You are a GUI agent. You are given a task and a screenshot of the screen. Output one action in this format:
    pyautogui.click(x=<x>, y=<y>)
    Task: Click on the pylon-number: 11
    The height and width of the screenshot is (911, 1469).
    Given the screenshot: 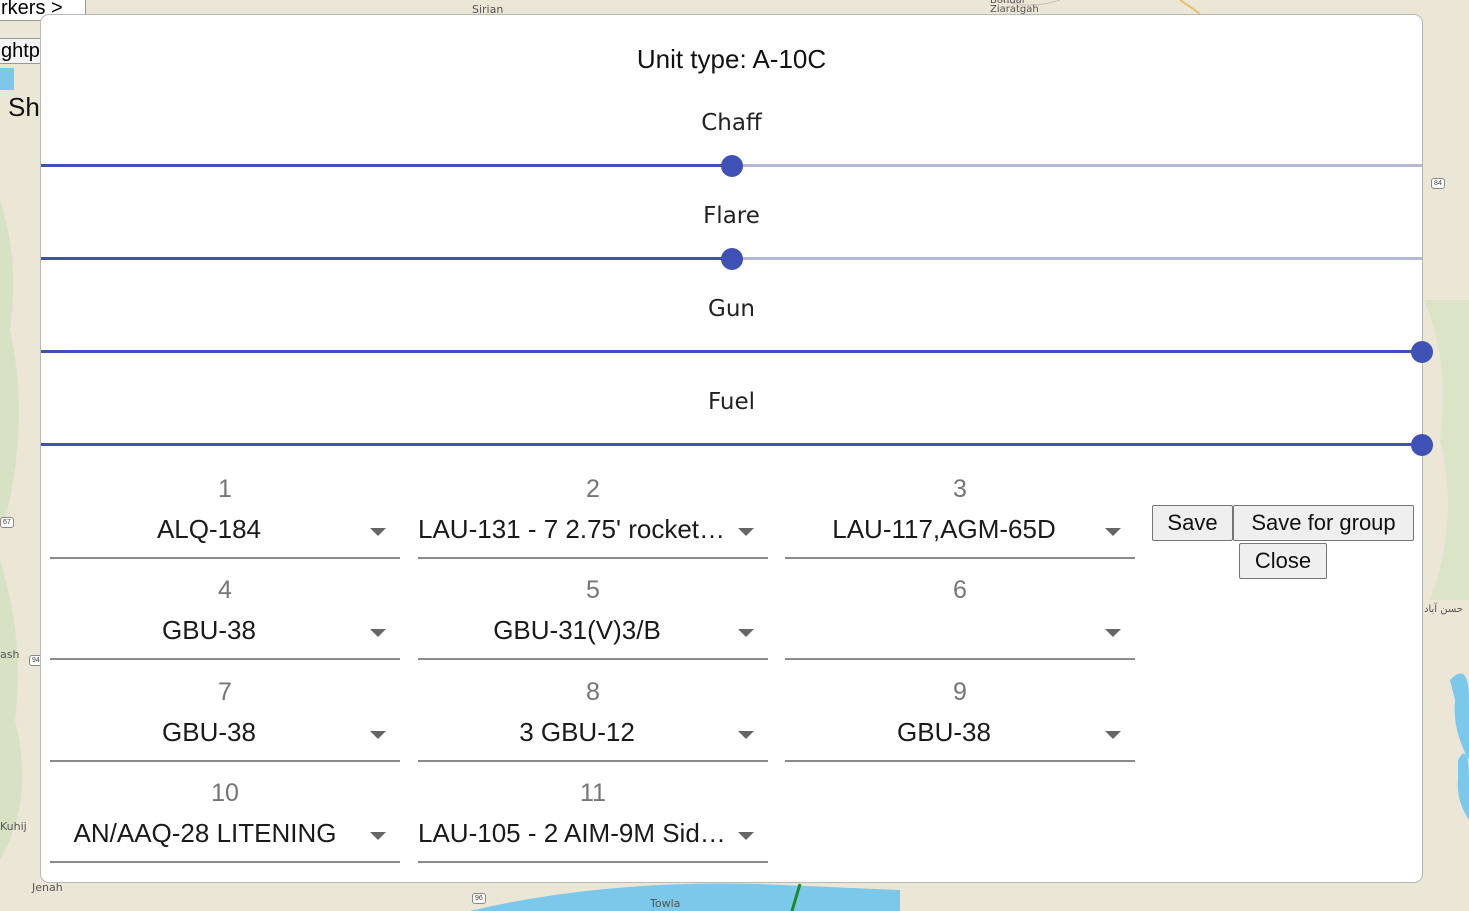 What is the action you would take?
    pyautogui.click(x=593, y=793)
    